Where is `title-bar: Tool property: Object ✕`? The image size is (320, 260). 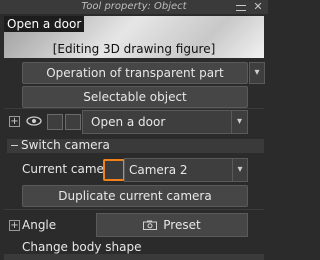
title-bar: Tool property: Object ✕ is located at coordinates (134, 7).